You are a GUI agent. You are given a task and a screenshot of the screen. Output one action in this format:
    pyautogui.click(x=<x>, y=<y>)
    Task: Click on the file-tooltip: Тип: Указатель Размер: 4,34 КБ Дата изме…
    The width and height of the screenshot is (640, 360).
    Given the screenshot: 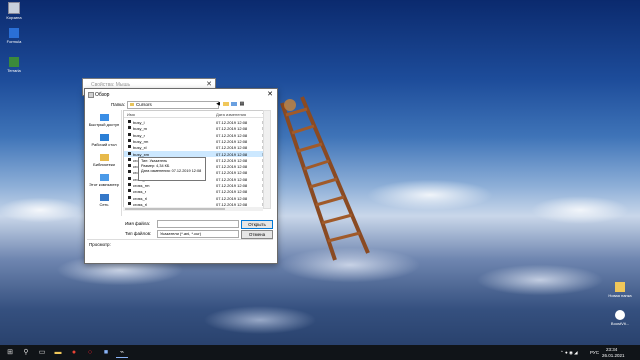 What is the action you would take?
    pyautogui.click(x=172, y=169)
    